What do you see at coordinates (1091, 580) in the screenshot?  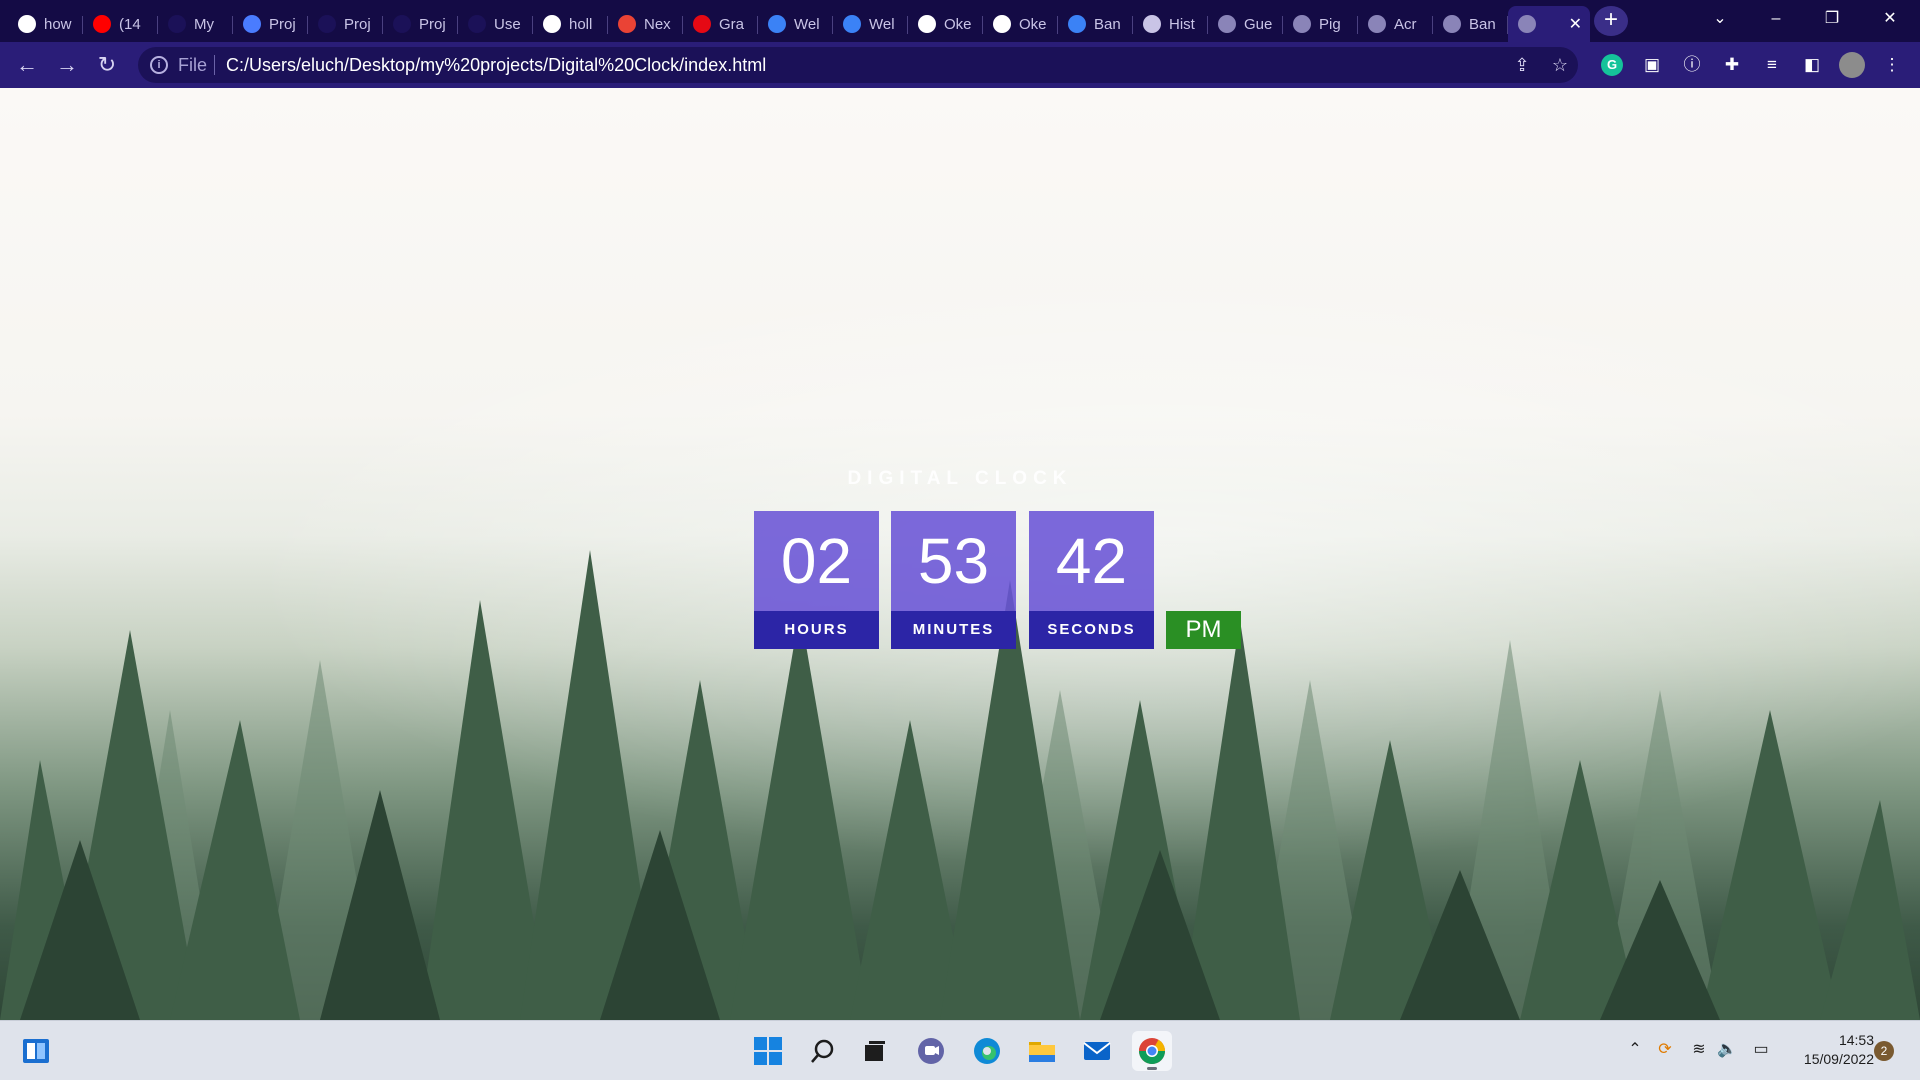 I see `seconds-box: 42 SECONDS` at bounding box center [1091, 580].